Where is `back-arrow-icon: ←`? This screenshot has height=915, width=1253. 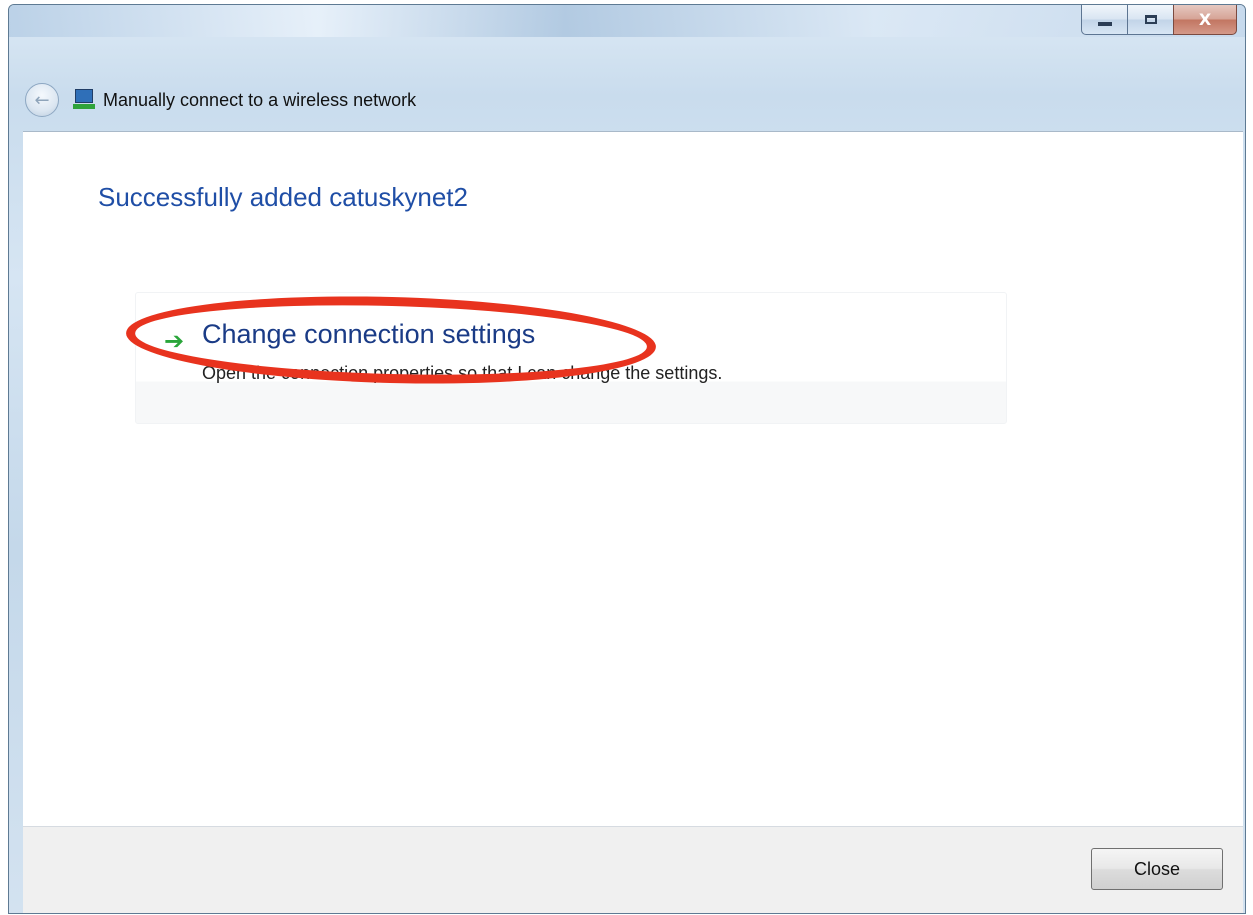 back-arrow-icon: ← is located at coordinates (42, 100).